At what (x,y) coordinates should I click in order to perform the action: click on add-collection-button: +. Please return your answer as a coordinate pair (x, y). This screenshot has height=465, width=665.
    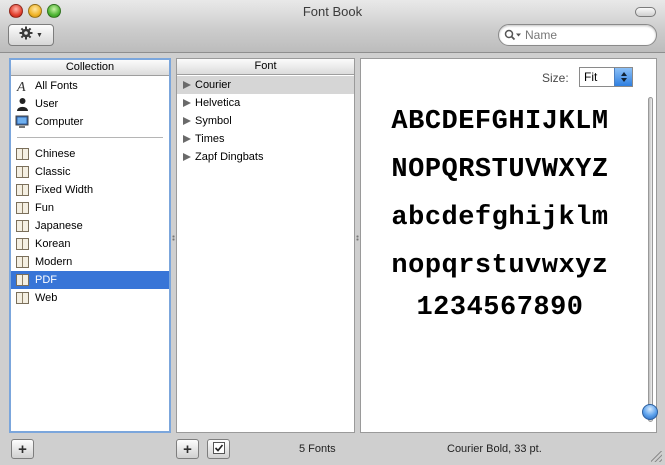
    Looking at the image, I should click on (22, 449).